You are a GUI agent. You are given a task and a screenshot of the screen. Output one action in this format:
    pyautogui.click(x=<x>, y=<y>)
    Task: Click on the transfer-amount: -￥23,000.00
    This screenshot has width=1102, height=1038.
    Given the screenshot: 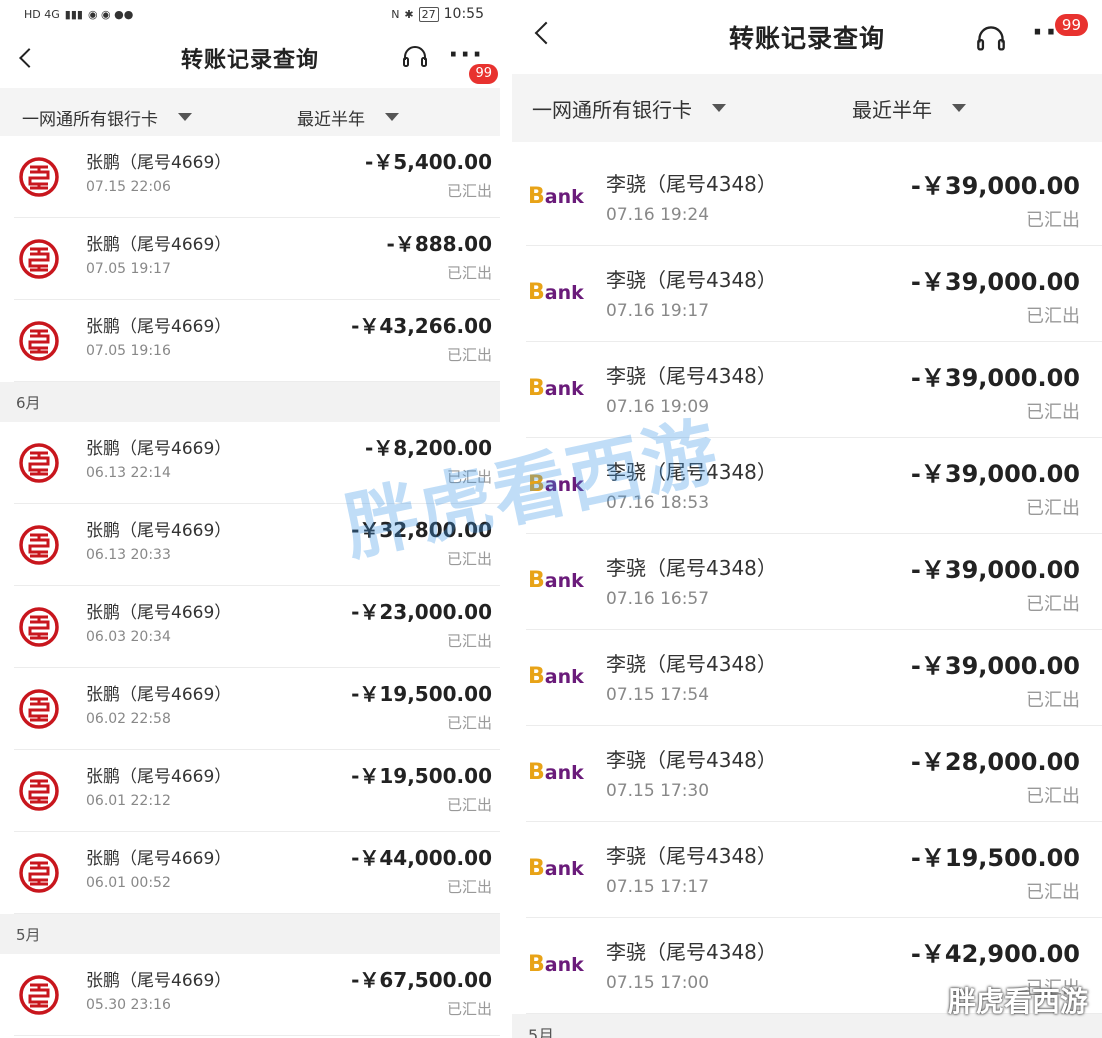 What is the action you would take?
    pyautogui.click(x=421, y=612)
    